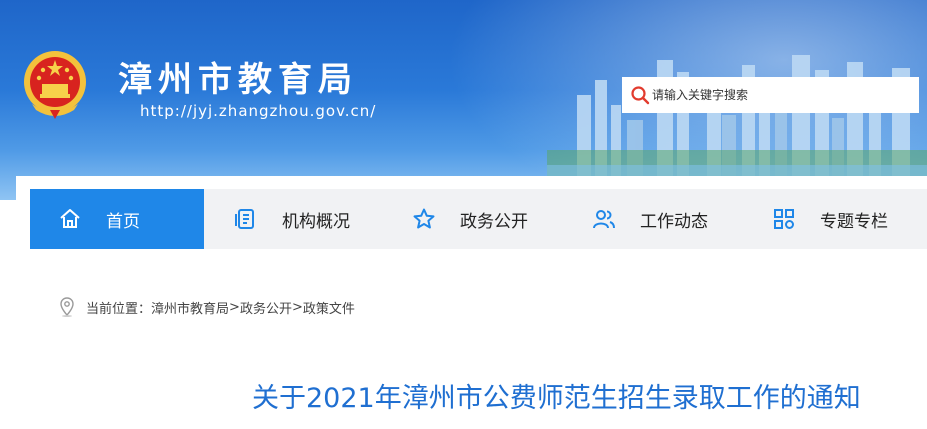  What do you see at coordinates (674, 221) in the screenshot?
I see `nav-item-label: 工作动态` at bounding box center [674, 221].